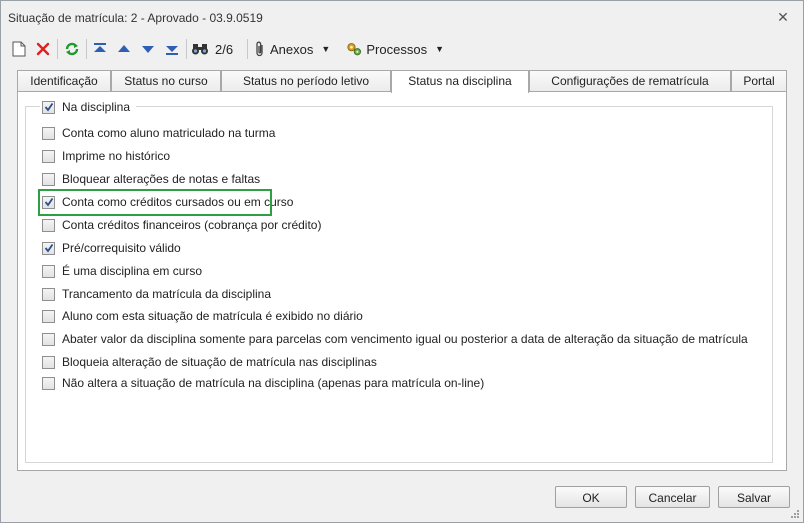 The image size is (804, 523). Describe the element at coordinates (161, 179) in the screenshot. I see `option-label: Bloquear alterações de notas e faltas` at that location.